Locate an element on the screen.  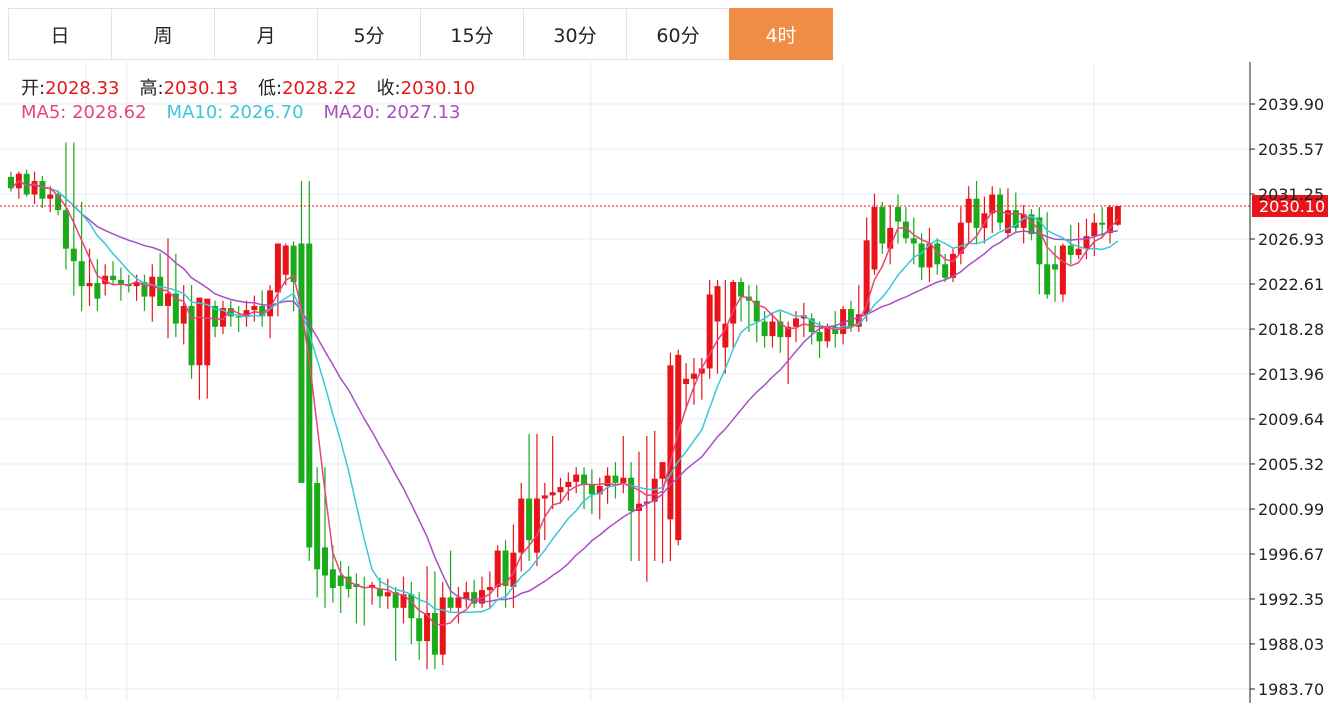
low-label: 低: is located at coordinates (270, 88).